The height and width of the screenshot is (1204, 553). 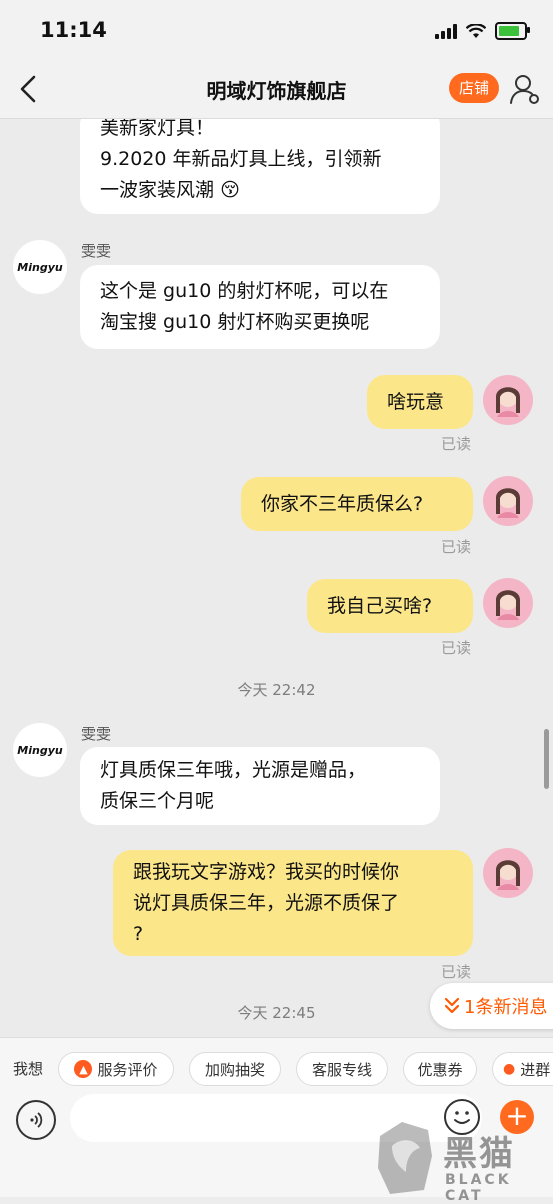 What do you see at coordinates (266, 871) in the screenshot?
I see `message-line: 跟我玩文字游戏？我买的时候你` at bounding box center [266, 871].